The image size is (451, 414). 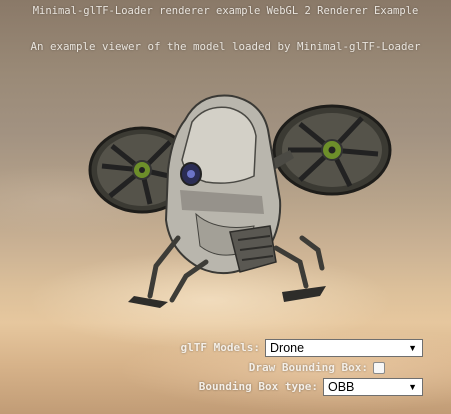 What do you see at coordinates (223, 184) in the screenshot?
I see `drone-body` at bounding box center [223, 184].